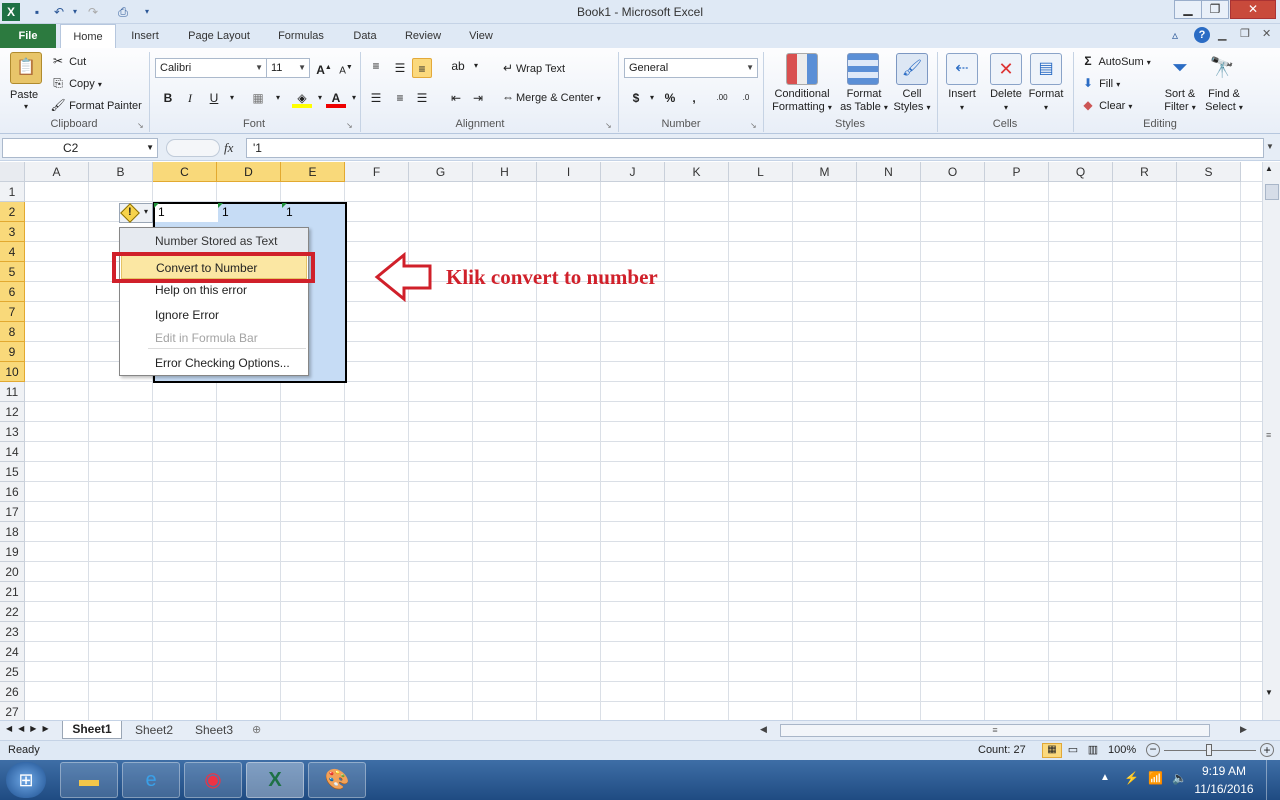 This screenshot has height=800, width=1280. What do you see at coordinates (1253, 9) in the screenshot?
I see `close-button: ✕` at bounding box center [1253, 9].